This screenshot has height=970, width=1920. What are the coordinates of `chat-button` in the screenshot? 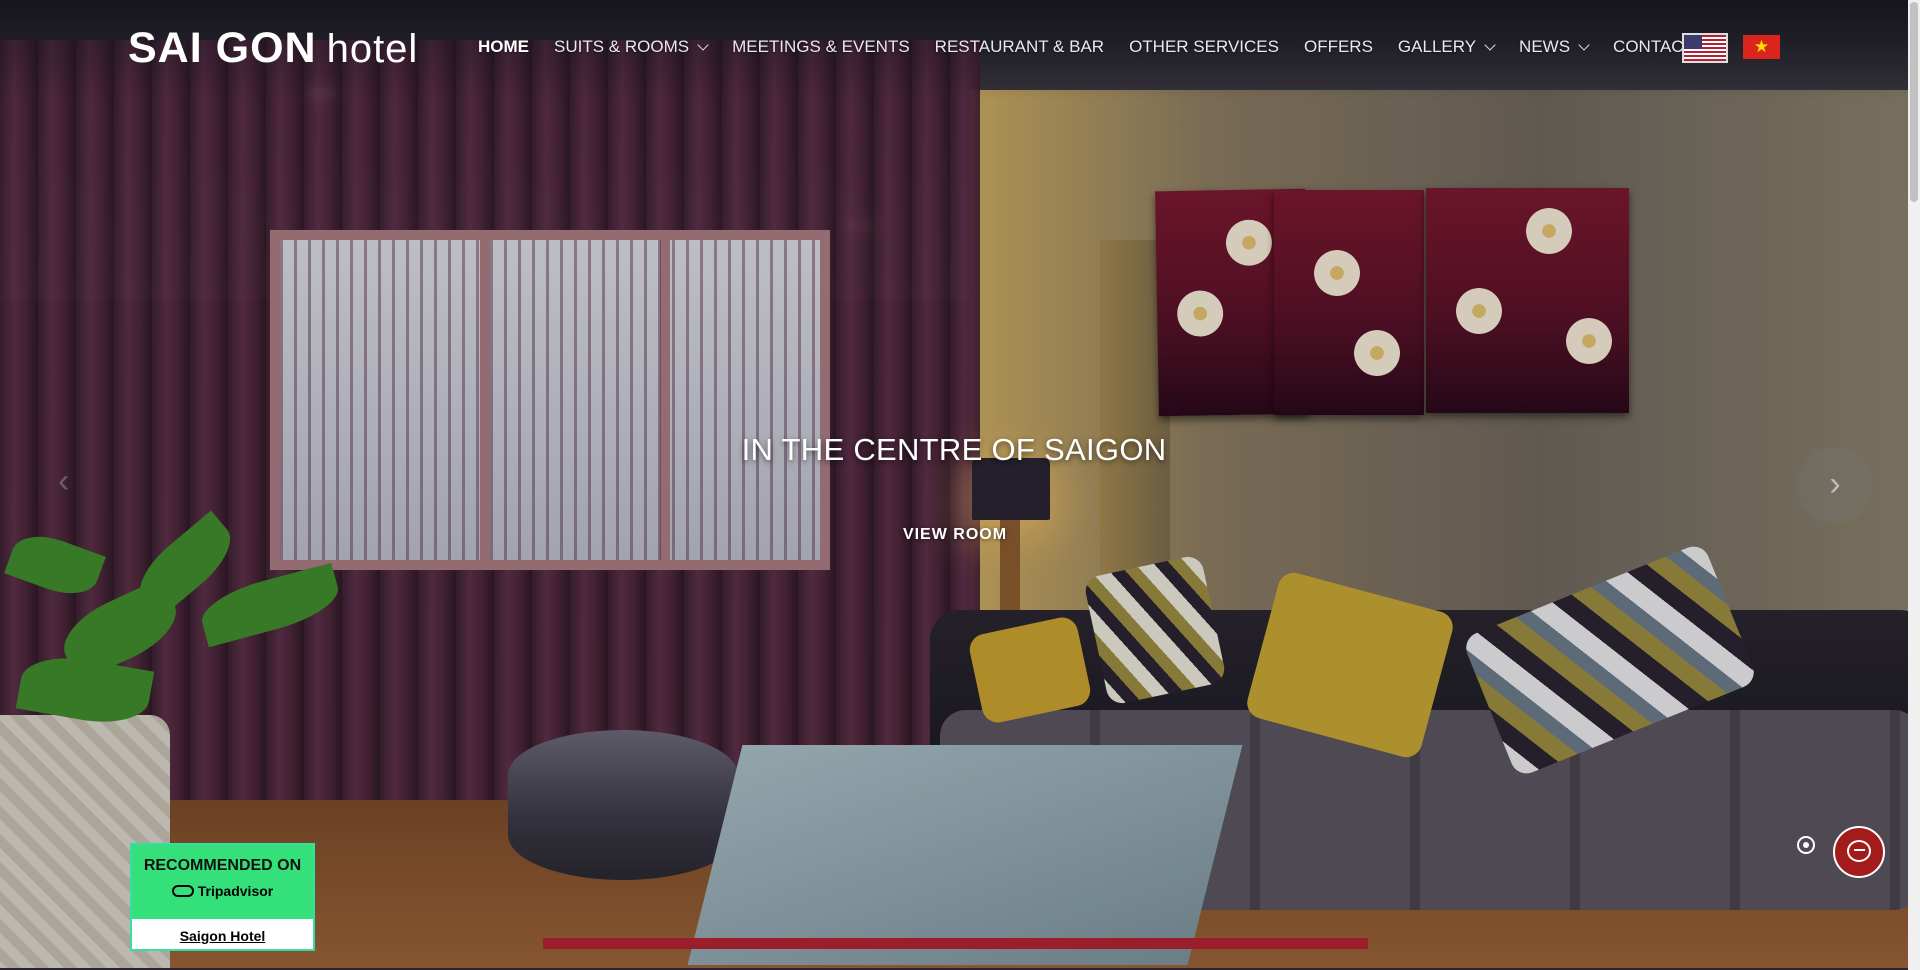 It's located at (1859, 852).